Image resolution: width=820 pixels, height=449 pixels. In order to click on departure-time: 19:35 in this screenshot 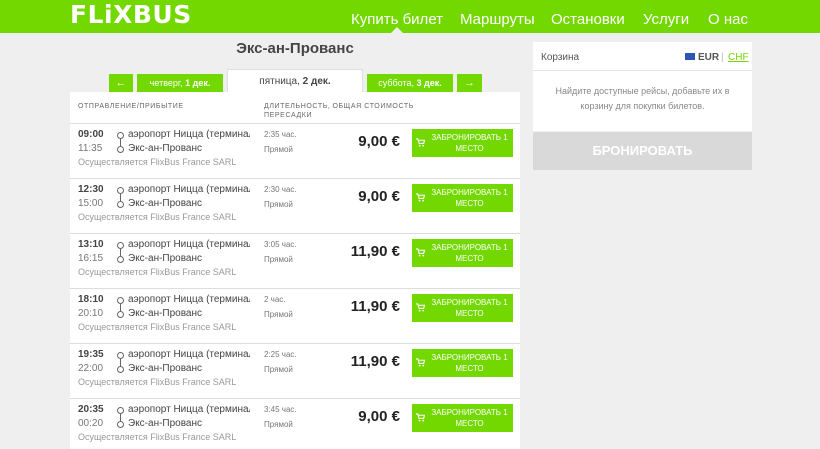, I will do `click(91, 354)`.